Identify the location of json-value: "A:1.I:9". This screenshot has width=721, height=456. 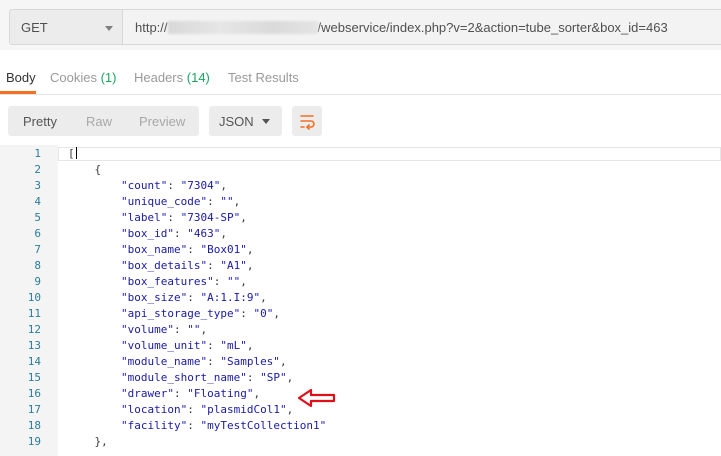
(230, 297).